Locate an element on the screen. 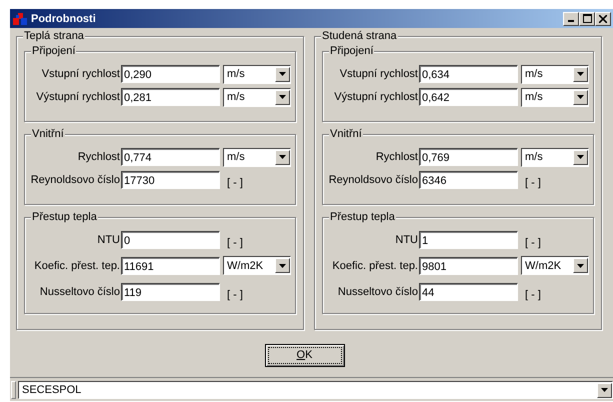  minimize-button is located at coordinates (571, 19).